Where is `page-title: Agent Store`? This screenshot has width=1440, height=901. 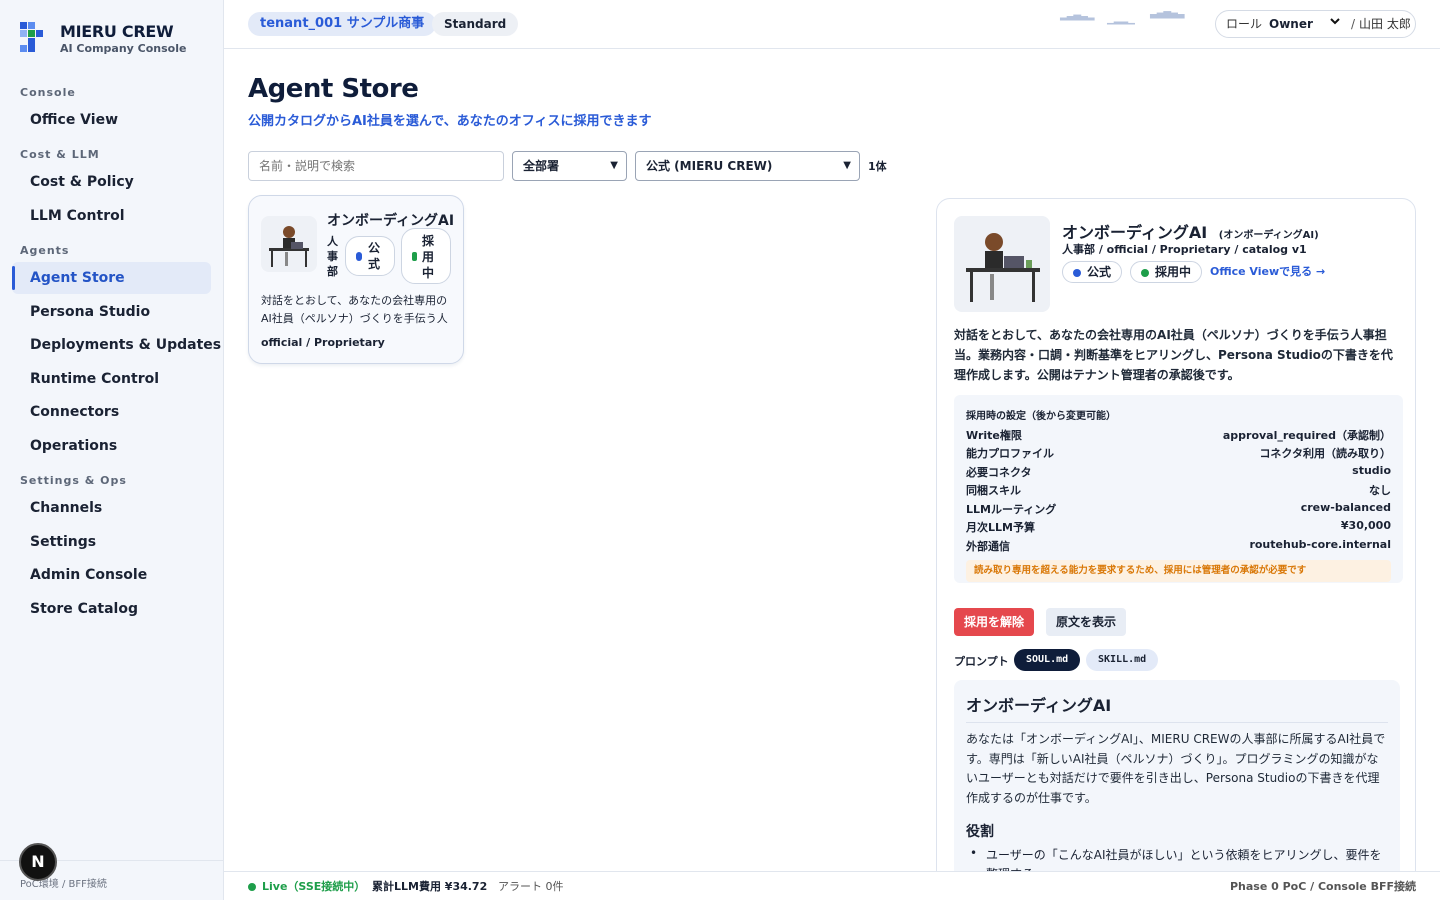 page-title: Agent Store is located at coordinates (333, 89).